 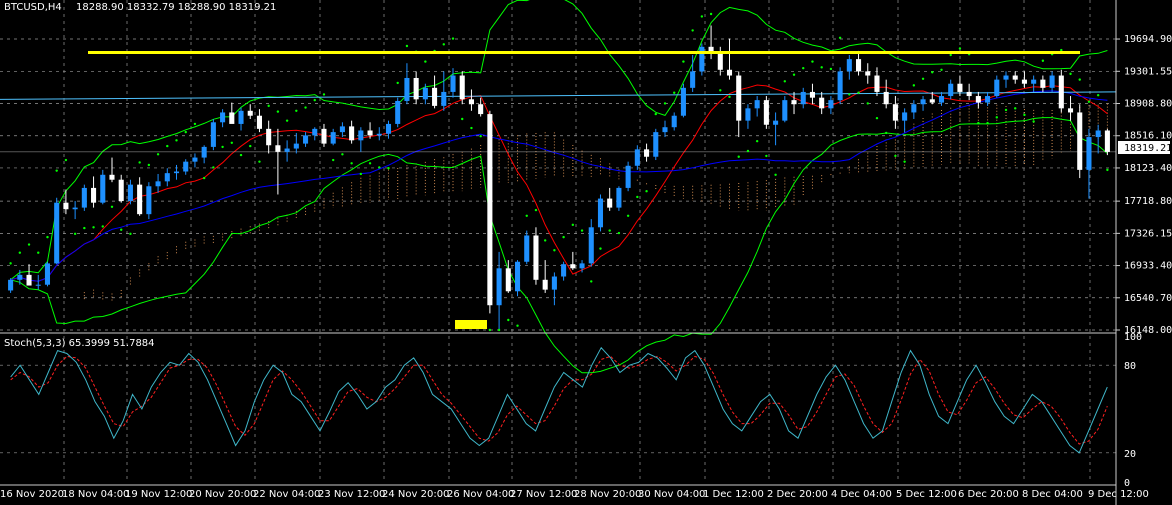 I want to click on time-axis-label: 6 Dec 20:00, so click(x=988, y=494).